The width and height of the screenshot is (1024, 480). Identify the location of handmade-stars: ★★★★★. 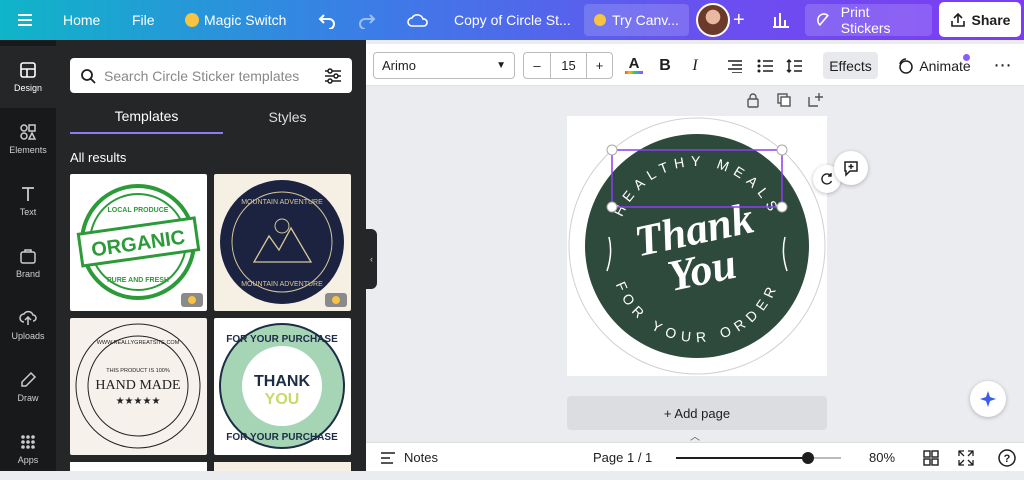
(138, 401).